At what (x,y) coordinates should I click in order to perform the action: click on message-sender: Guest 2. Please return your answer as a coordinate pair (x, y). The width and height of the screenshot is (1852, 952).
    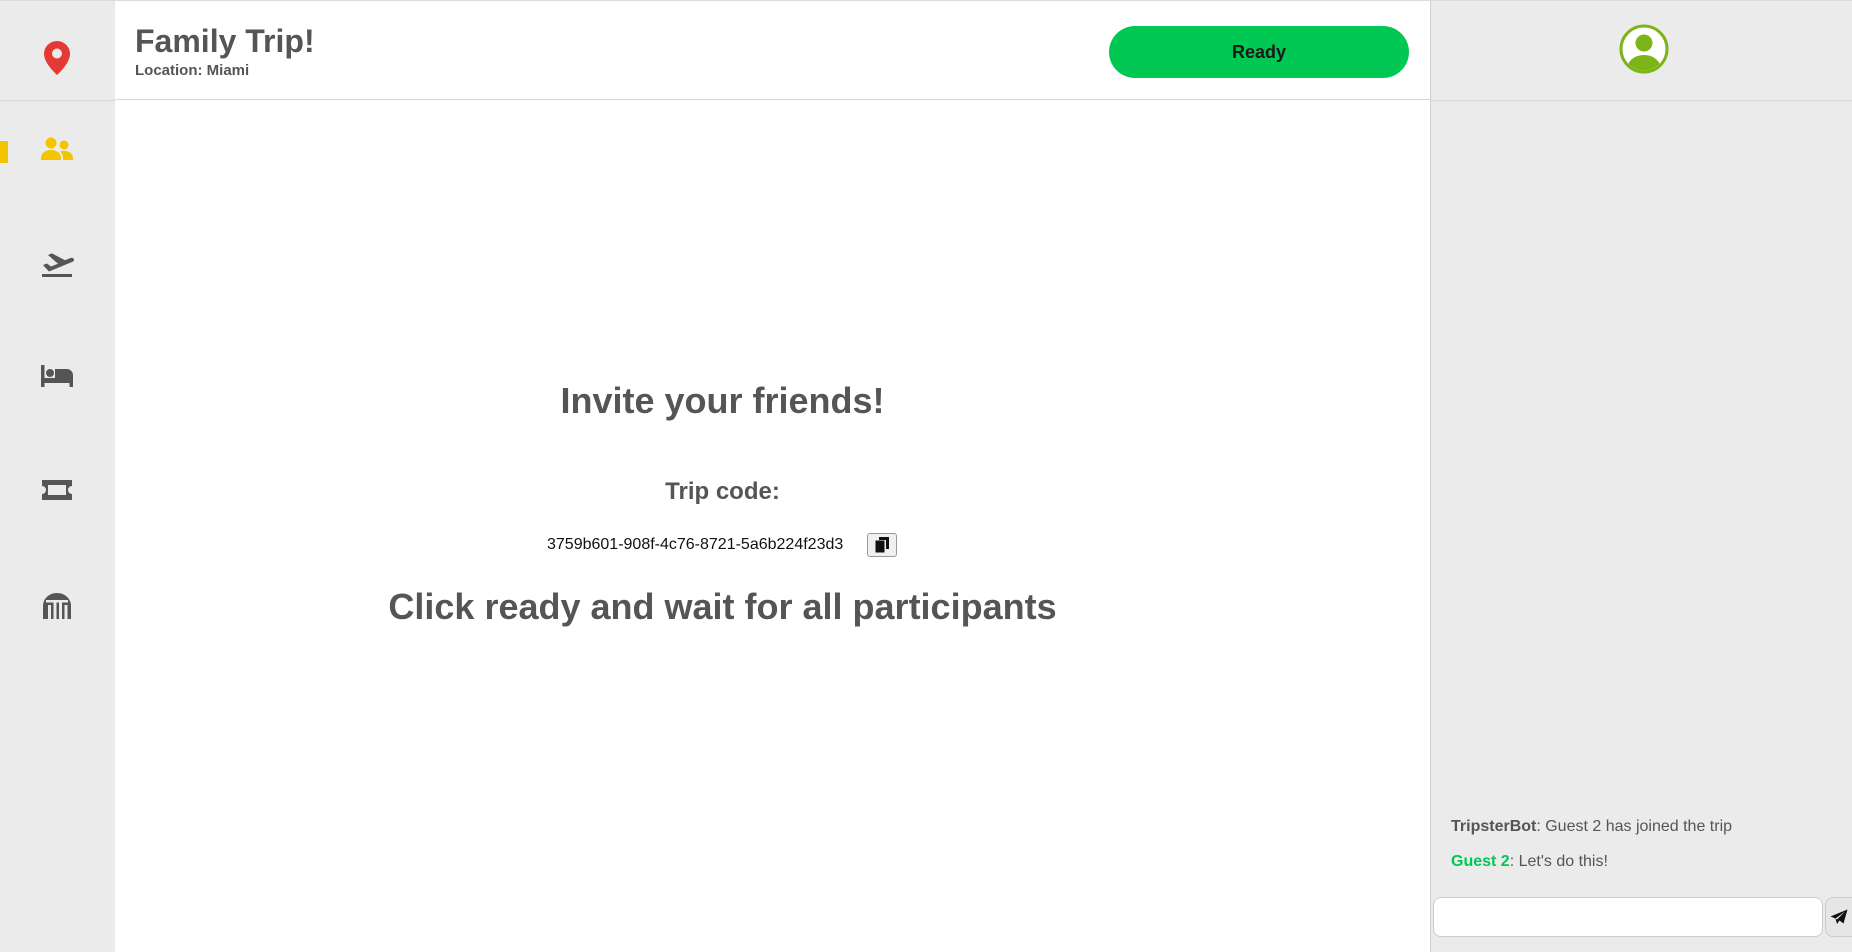
    Looking at the image, I should click on (1480, 861).